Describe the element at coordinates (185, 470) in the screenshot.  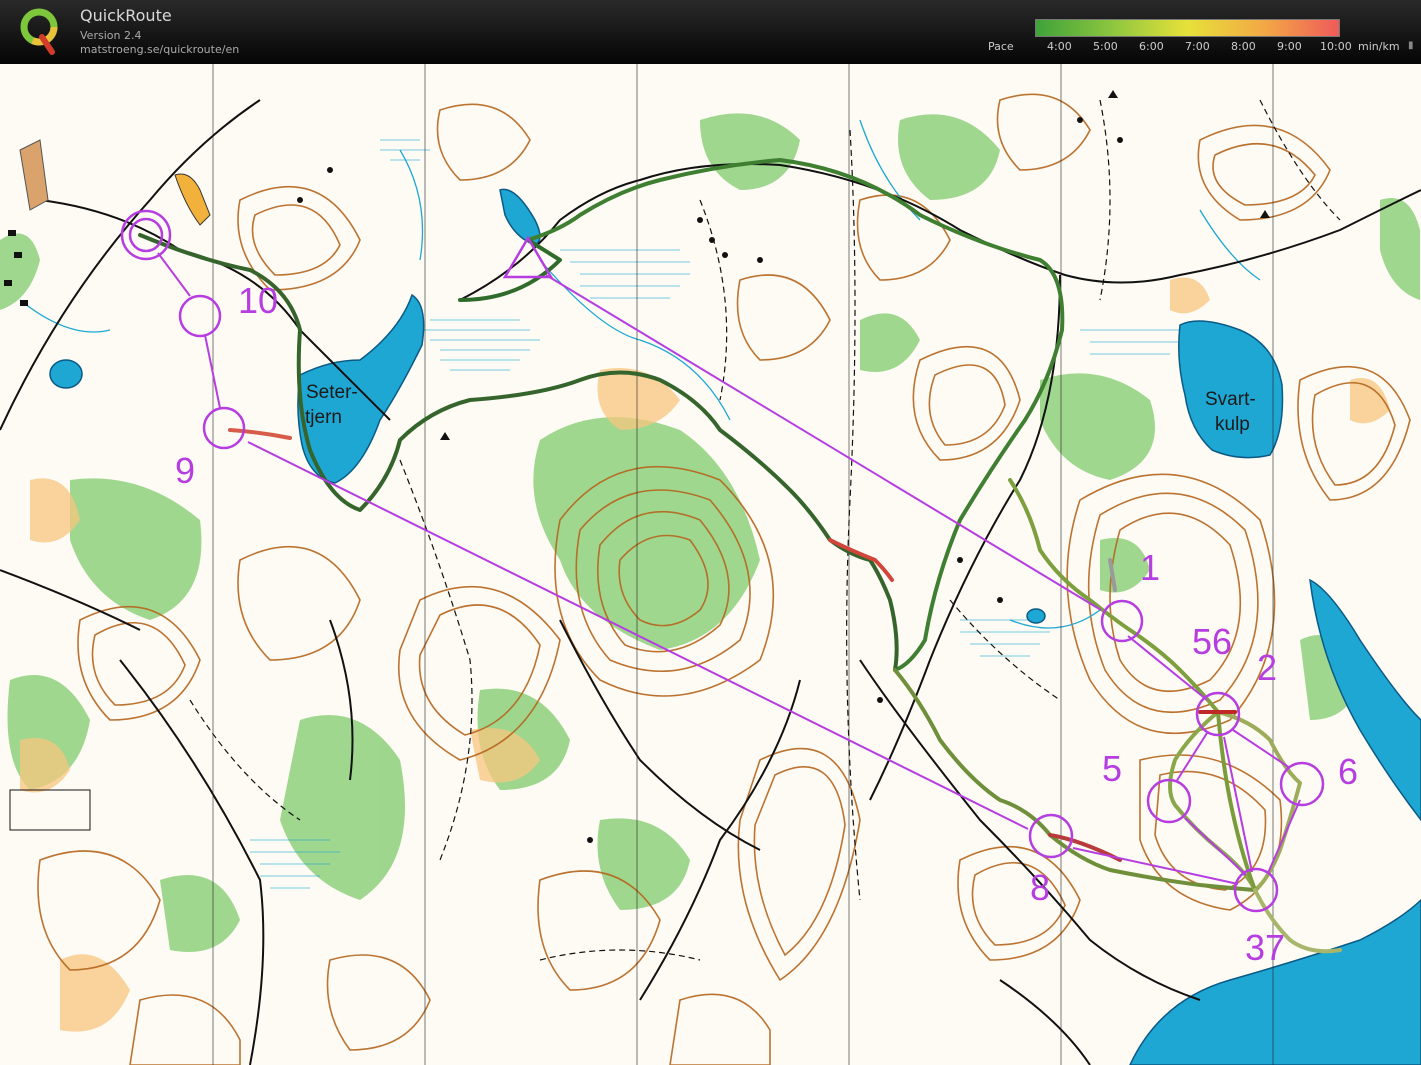
I see `control-number-label: 9` at that location.